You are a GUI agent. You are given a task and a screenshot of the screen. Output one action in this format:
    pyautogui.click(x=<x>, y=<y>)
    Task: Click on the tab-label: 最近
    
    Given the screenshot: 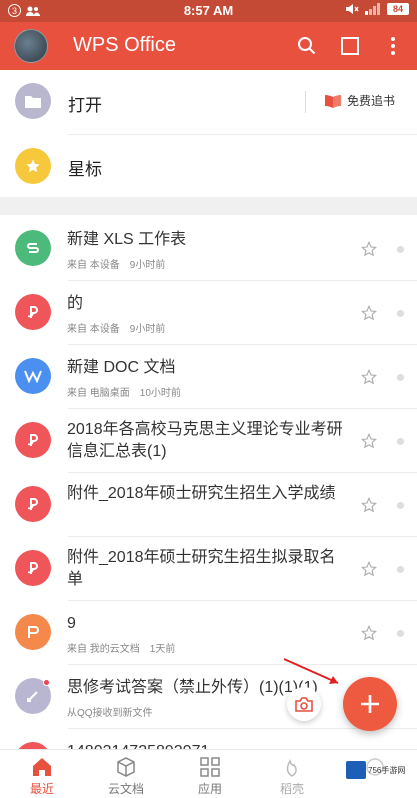 What is the action you would take?
    pyautogui.click(x=41, y=789)
    